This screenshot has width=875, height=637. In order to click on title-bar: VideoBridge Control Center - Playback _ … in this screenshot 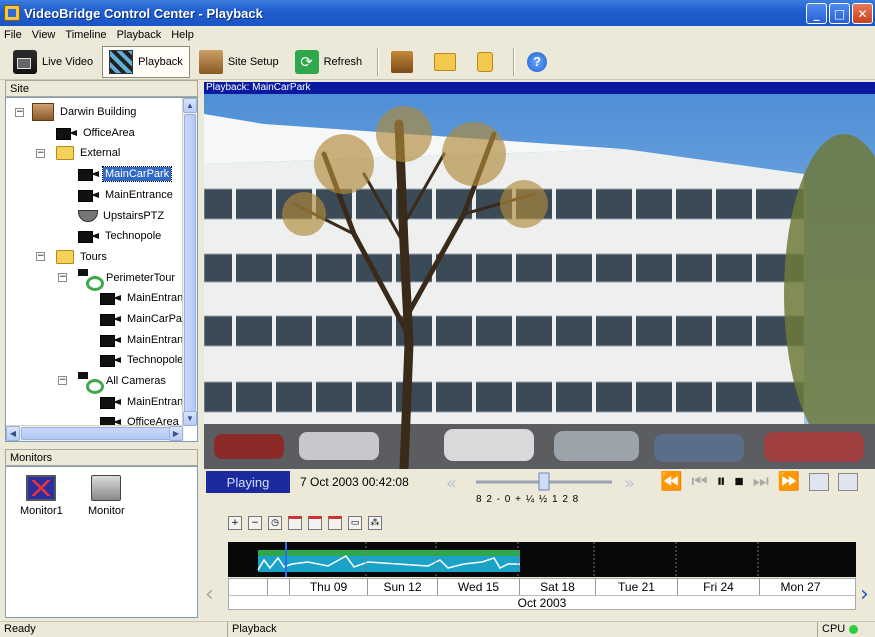, I will do `click(437, 13)`.